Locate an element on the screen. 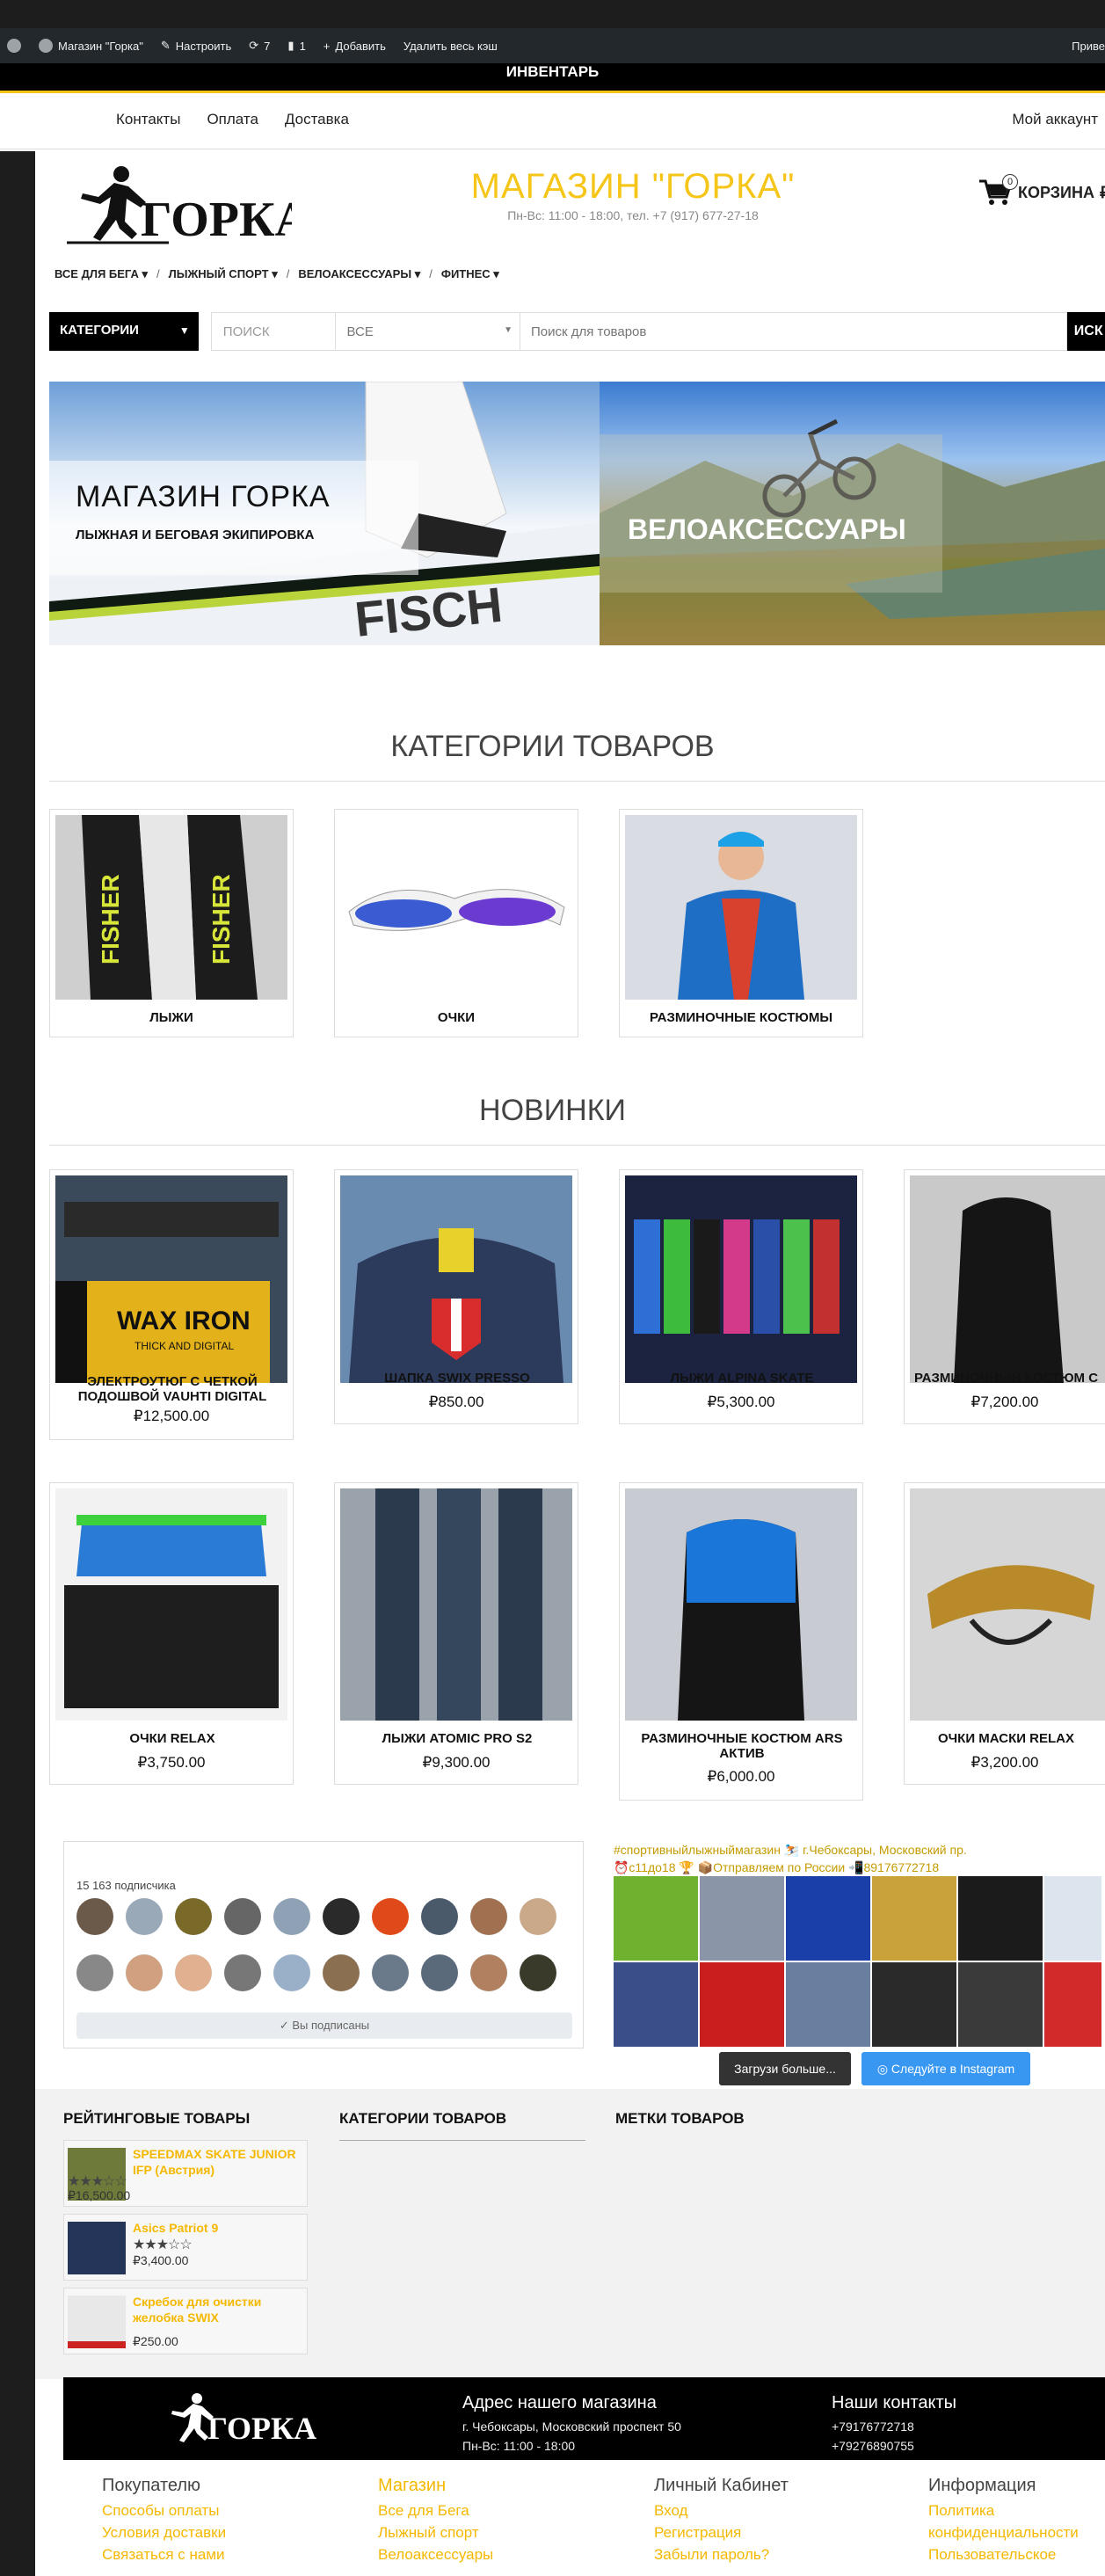  rated-product-item: Asics Patriot 9 ★★★☆☆ ₽3,400.00 is located at coordinates (185, 2247).